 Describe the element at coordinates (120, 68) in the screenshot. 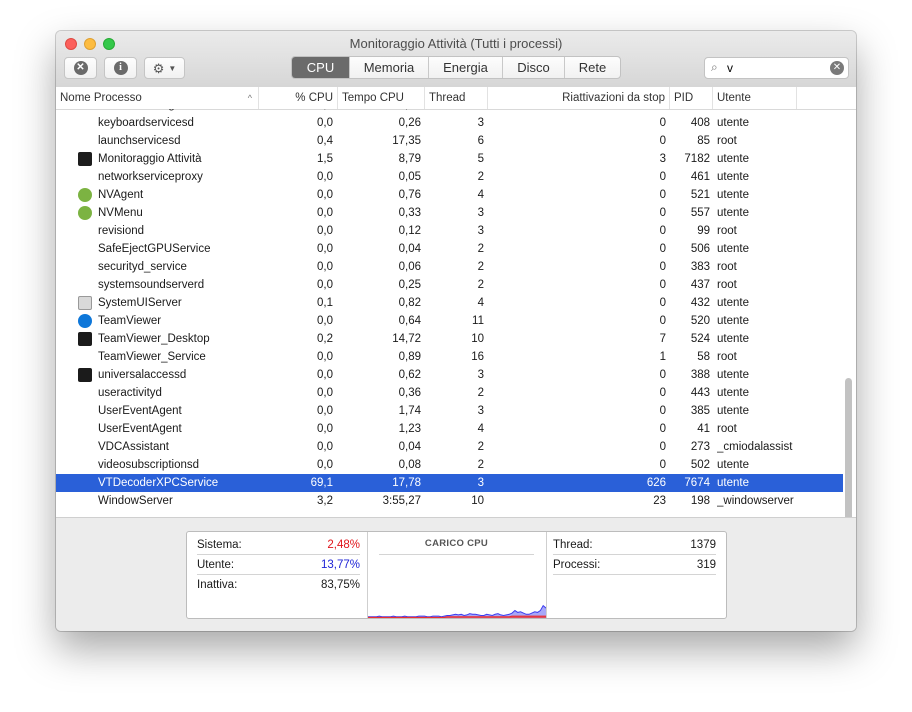

I see `inspect-process-button: i` at that location.